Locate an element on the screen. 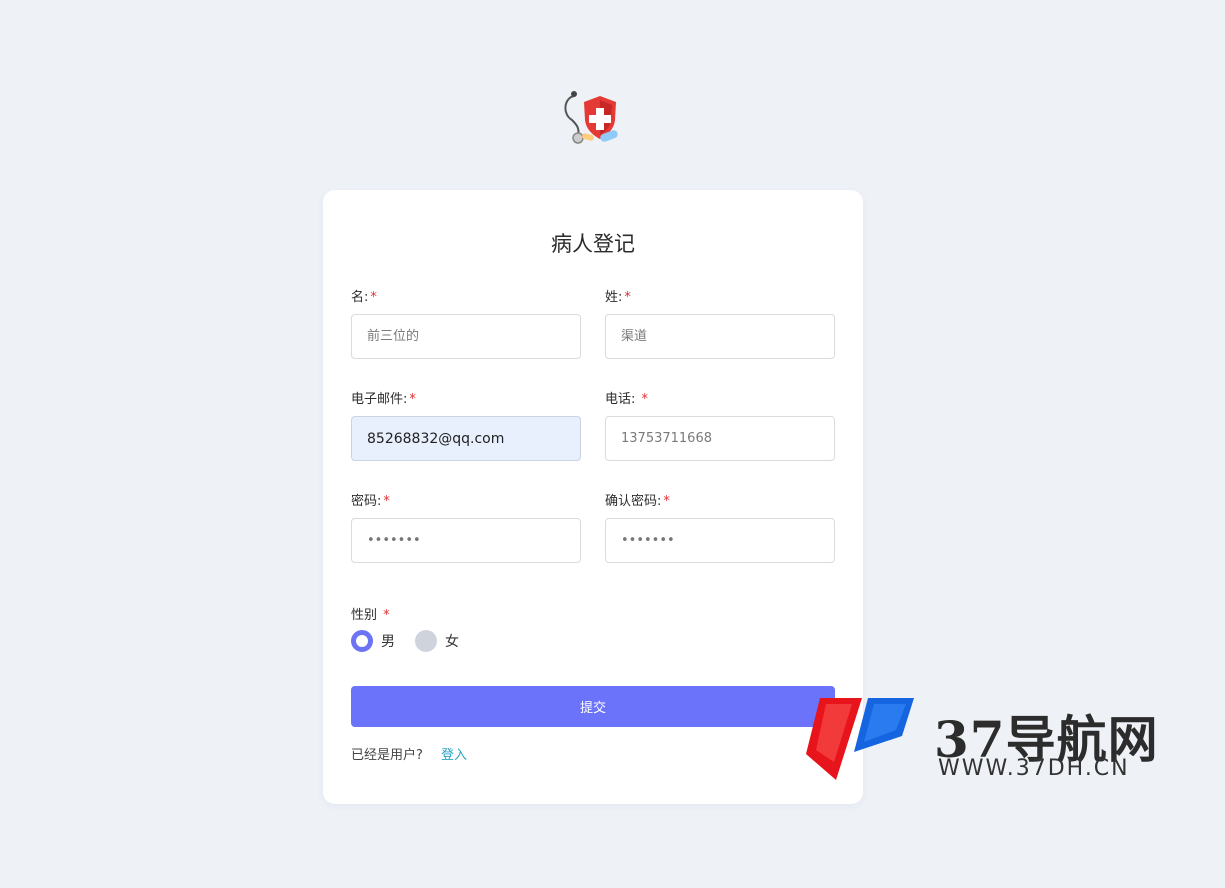 The height and width of the screenshot is (888, 1225). phone-label-text: 电话: is located at coordinates (622, 399).